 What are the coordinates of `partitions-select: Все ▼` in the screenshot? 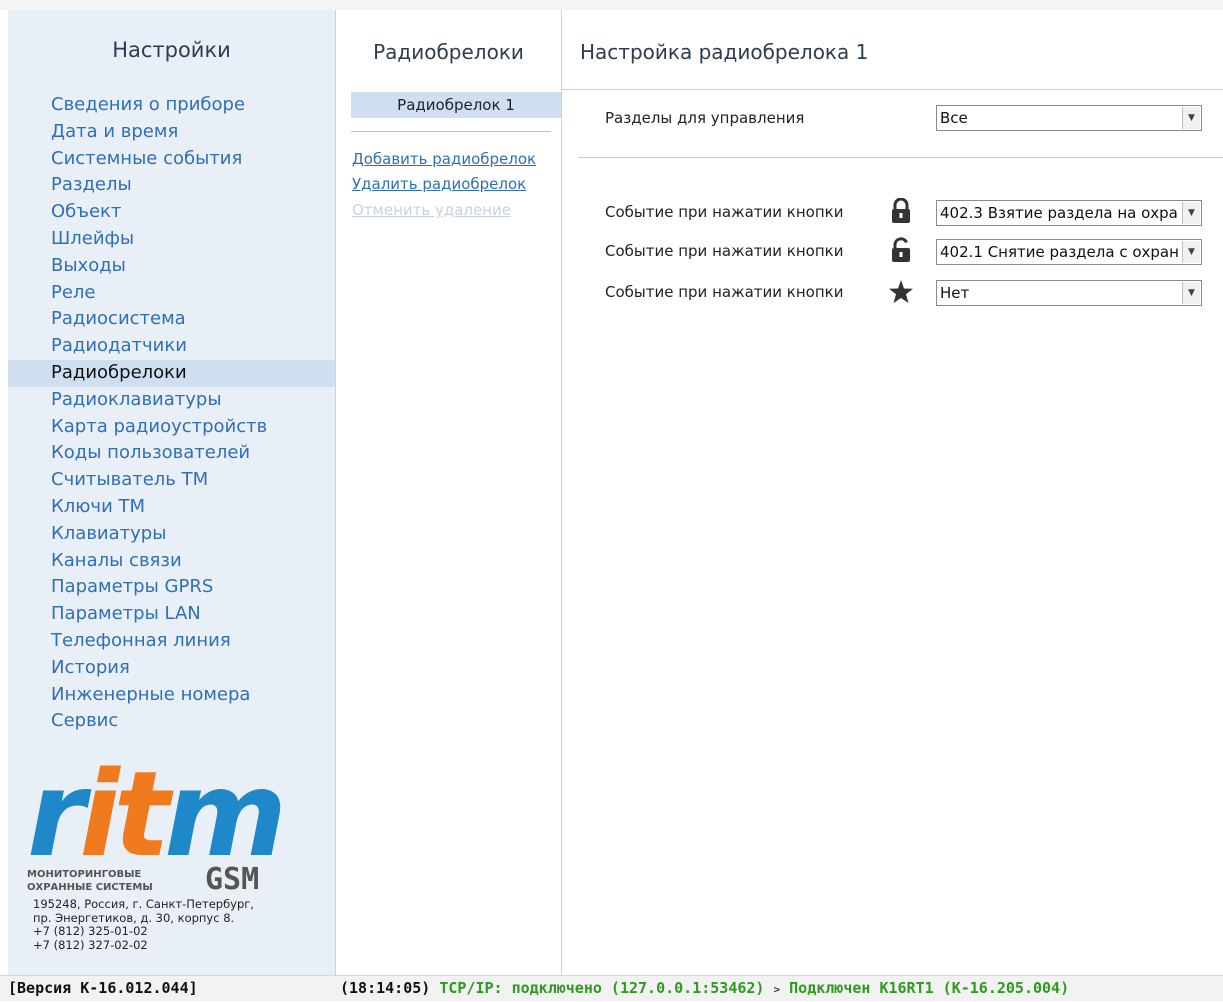 It's located at (1069, 118).